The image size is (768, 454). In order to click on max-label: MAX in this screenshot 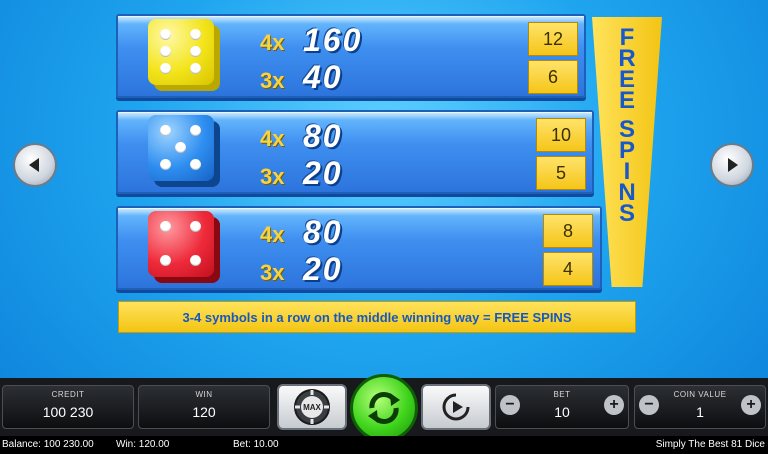, I will do `click(312, 407)`.